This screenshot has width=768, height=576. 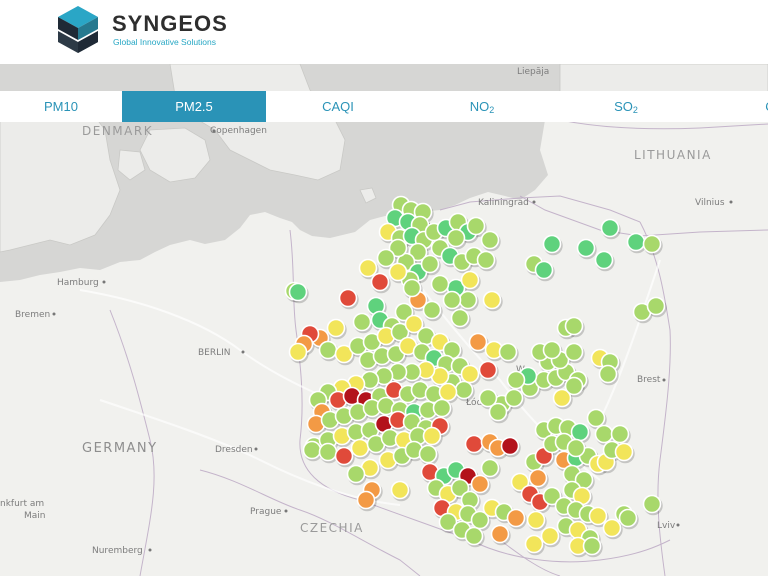 I want to click on pollutant-tab-bar: PM10 PM2.5 CAQI NO2 SO2 C, so click(x=384, y=106).